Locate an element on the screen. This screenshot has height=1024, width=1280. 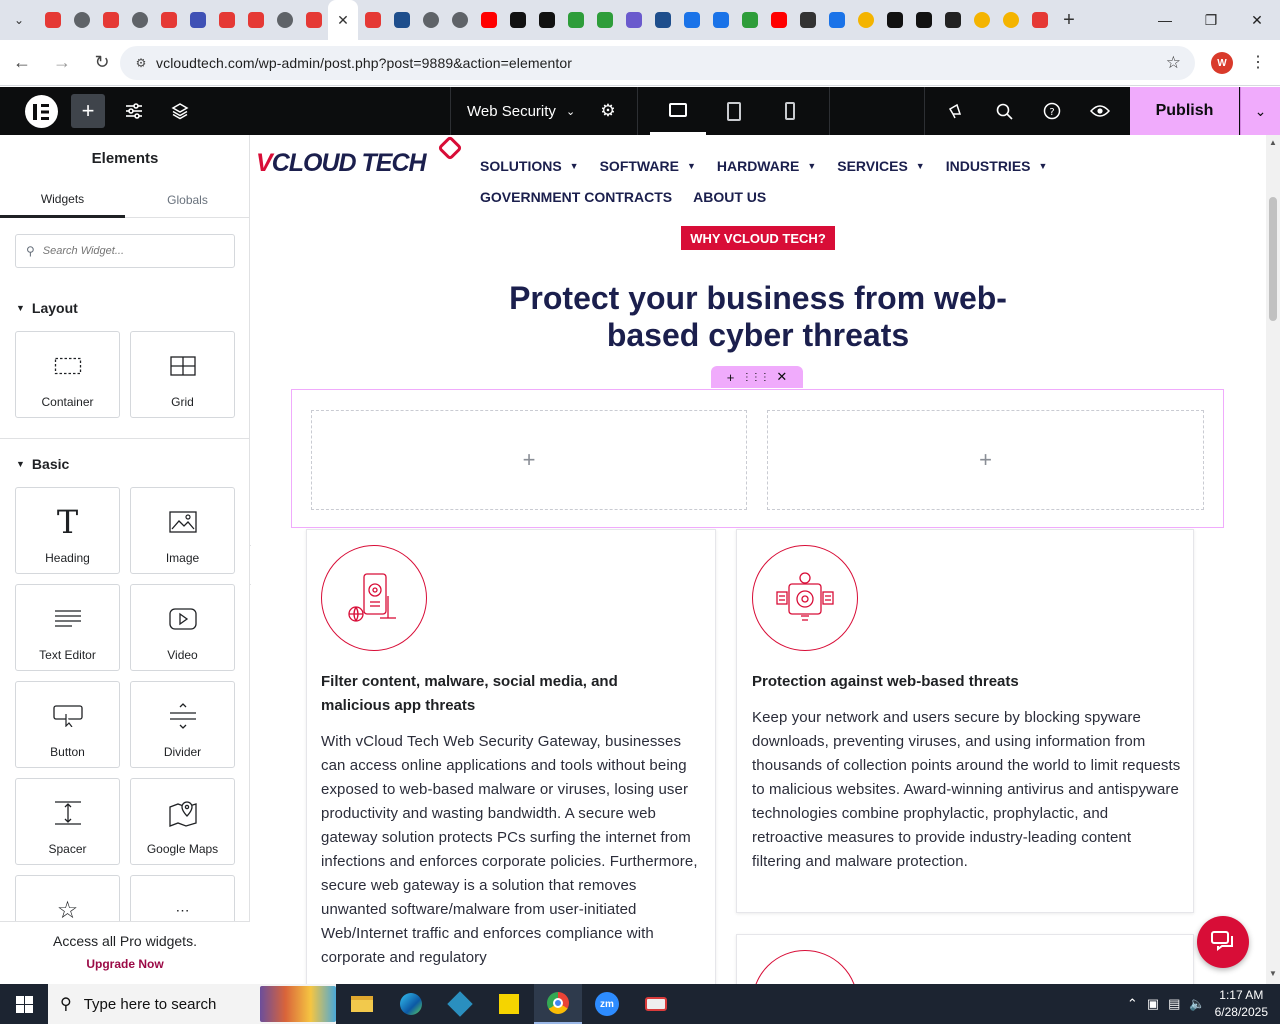
network-icon: ▤ is located at coordinates (1174, 1004).